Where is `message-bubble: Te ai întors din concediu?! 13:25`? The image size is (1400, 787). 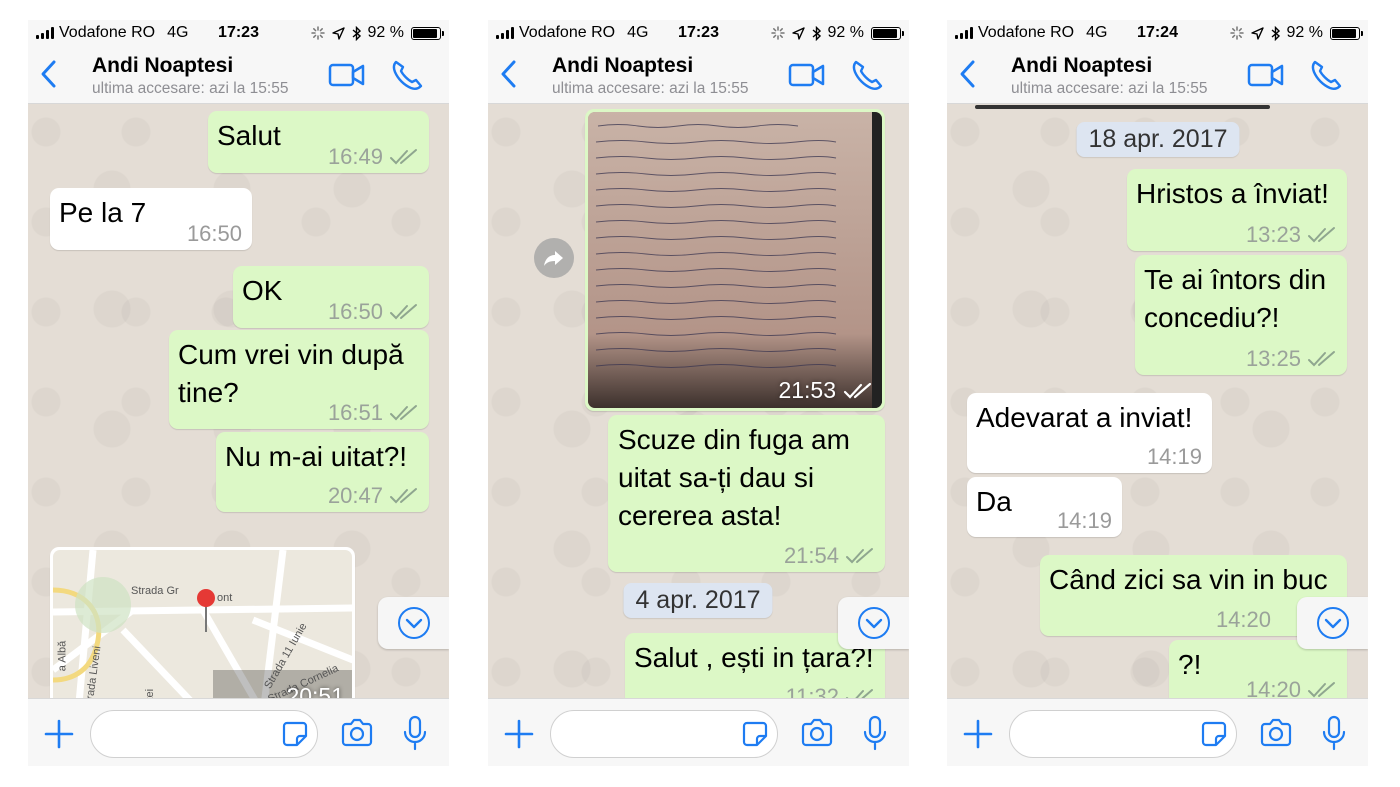 message-bubble: Te ai întors din concediu?! 13:25 is located at coordinates (1241, 315).